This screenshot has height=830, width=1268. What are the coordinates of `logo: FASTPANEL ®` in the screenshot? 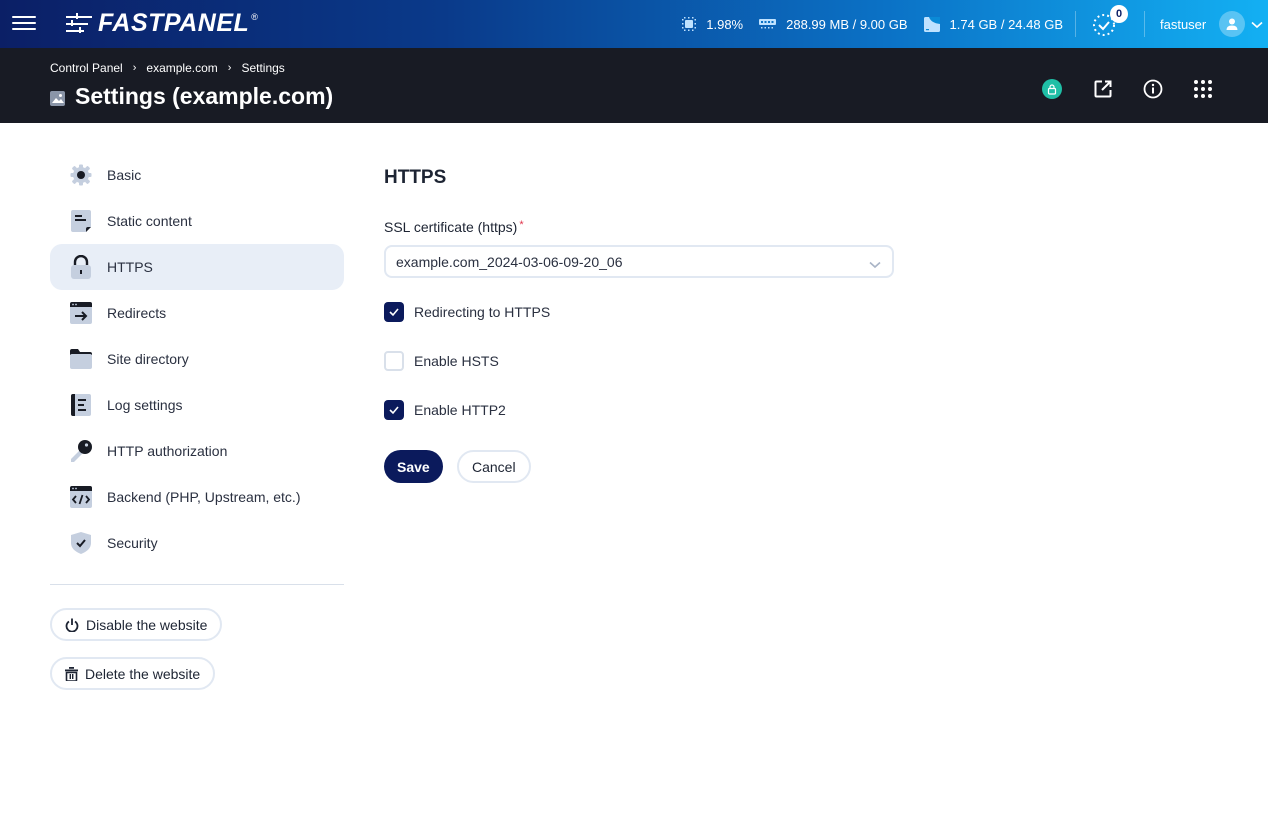 It's located at (162, 23).